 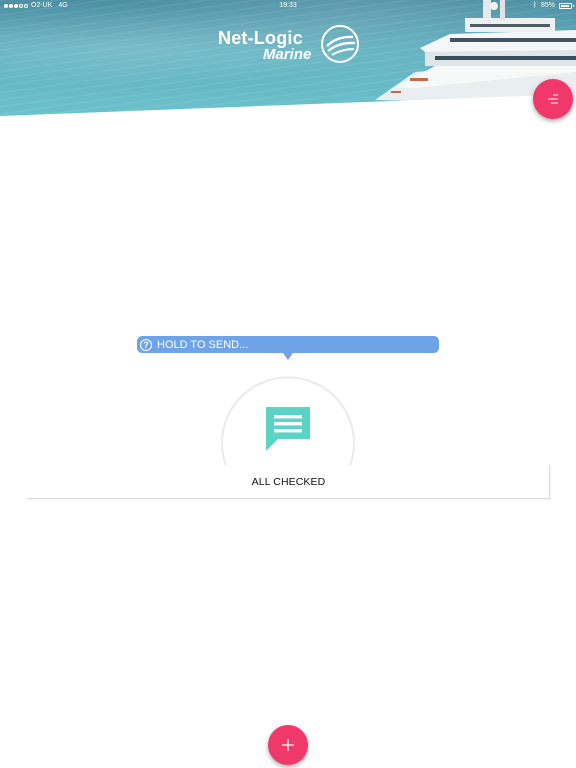 I want to click on status-time: 19:33, so click(x=288, y=5).